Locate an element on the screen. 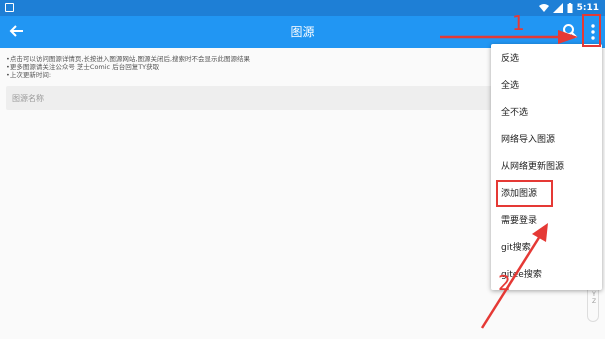 This screenshot has height=339, width=605. note-line: •点击可以访问图源详情页,长按进入图源网站,图源关闭后,搜索时不会显示此图源结果 is located at coordinates (128, 59).